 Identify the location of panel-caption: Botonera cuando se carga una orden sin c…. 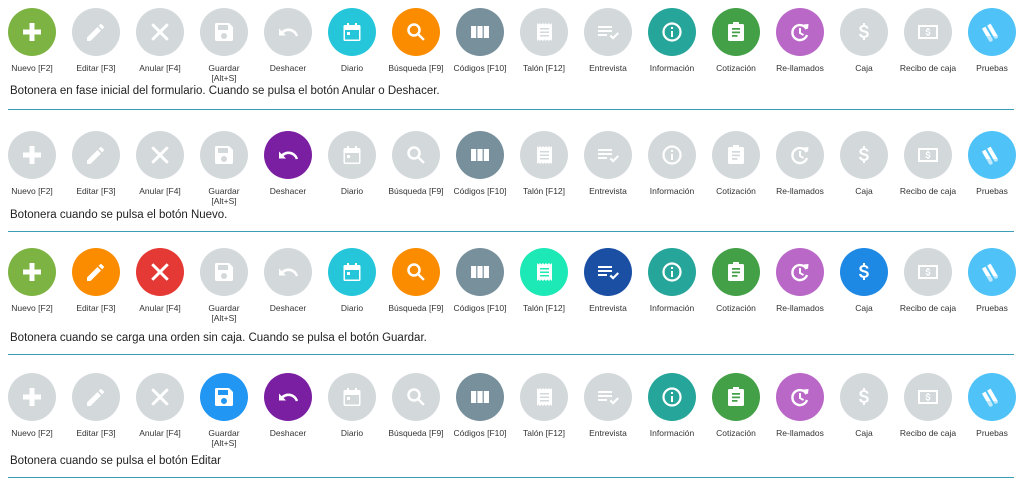
(218, 338).